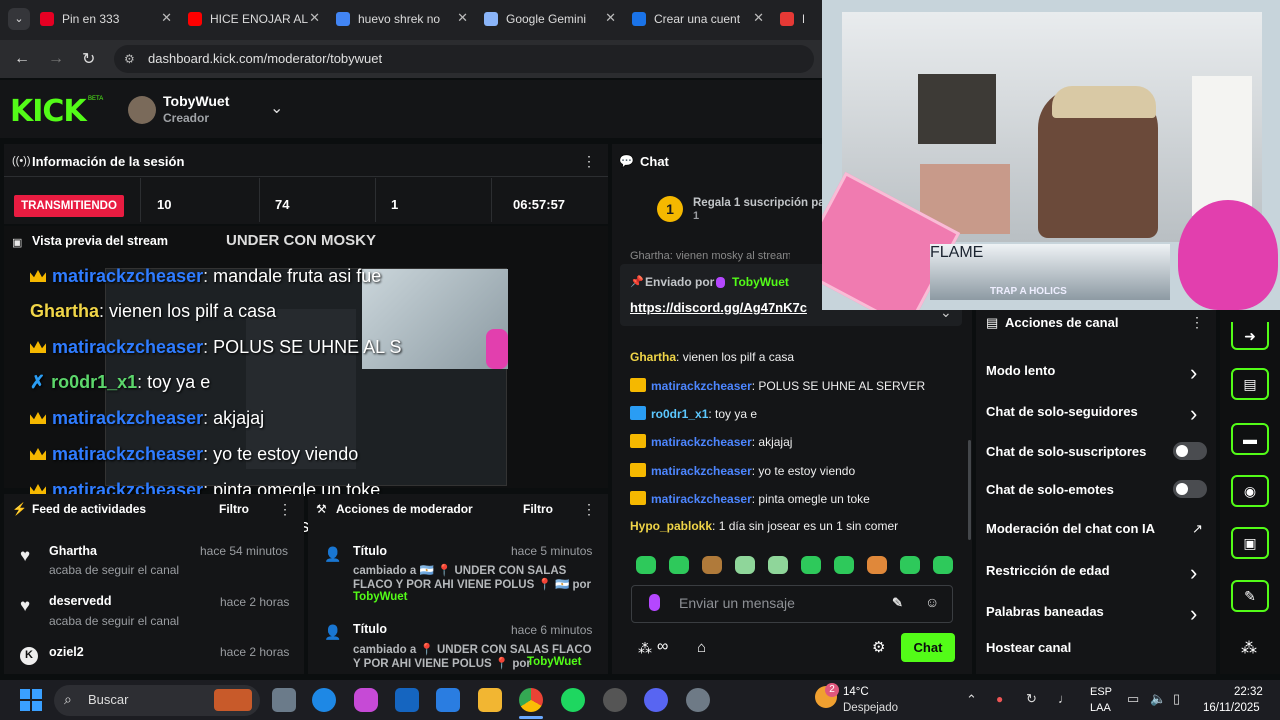 Image resolution: width=1280 pixels, height=720 pixels. I want to click on broadcast-icon: ◉, so click(1250, 491).